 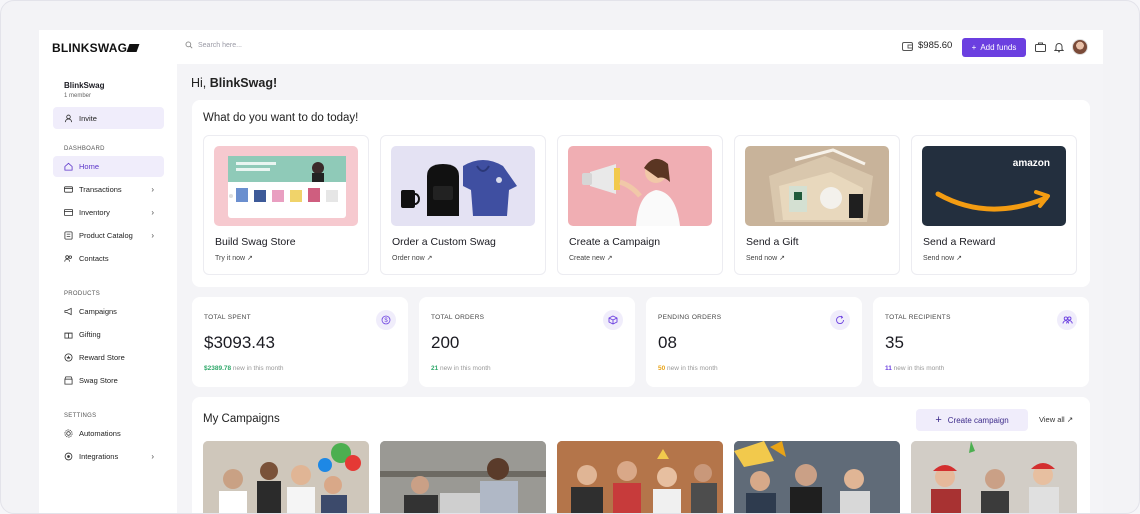 I want to click on sidebar-item-label: Product Catalog, so click(x=106, y=235).